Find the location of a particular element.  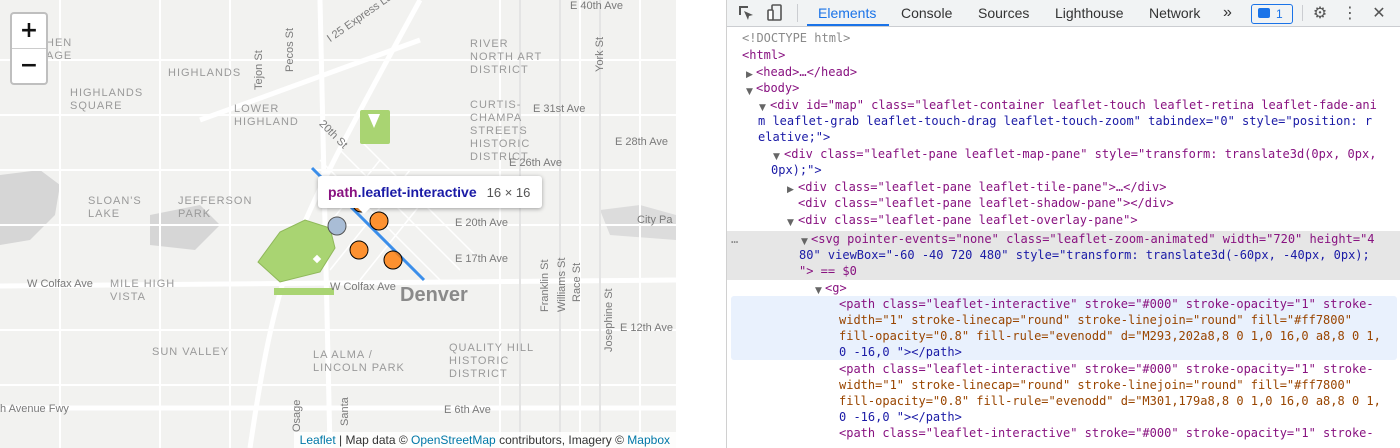

more-tabs-button: » is located at coordinates (1227, 13).